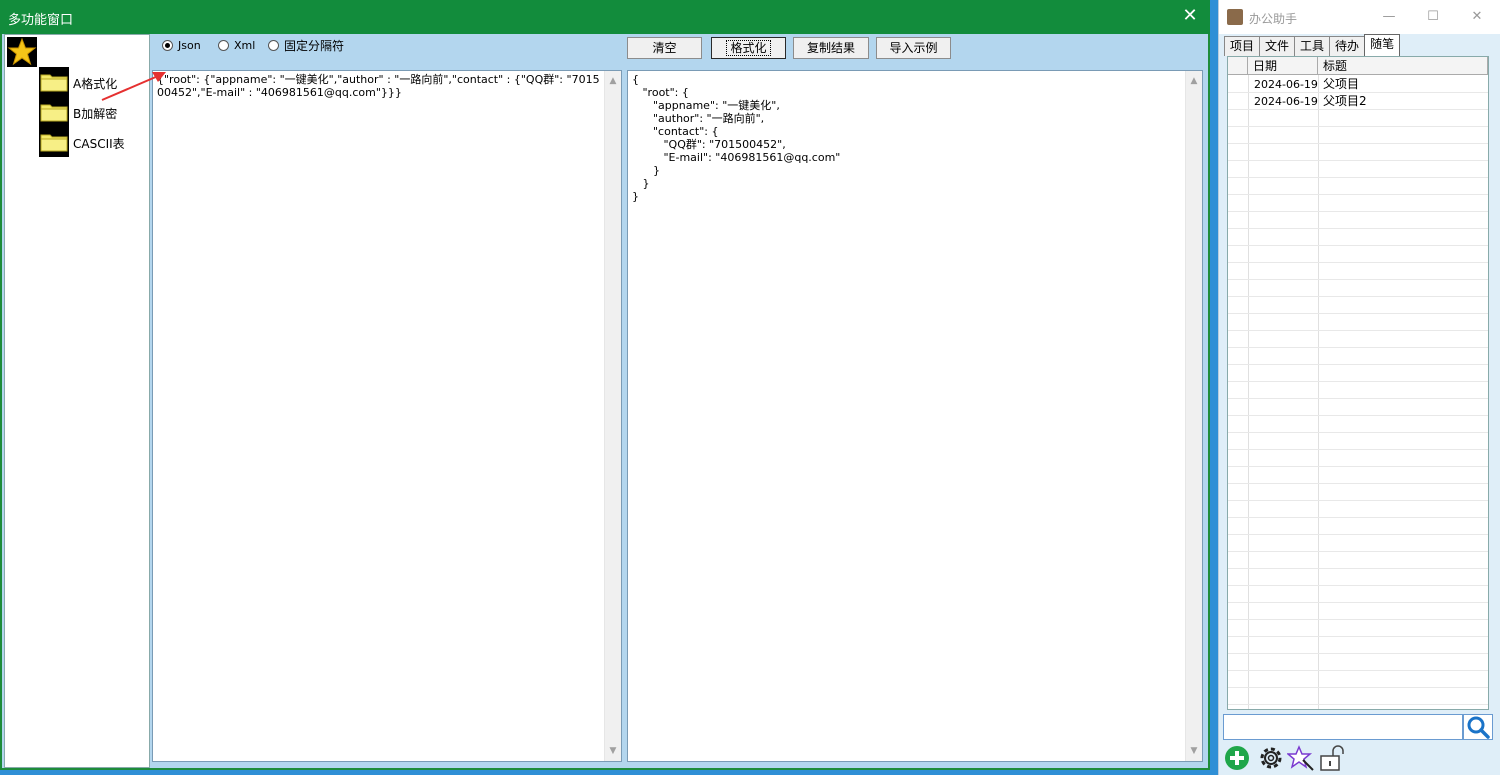 The height and width of the screenshot is (775, 1500). I want to click on radio-json: Json, so click(181, 45).